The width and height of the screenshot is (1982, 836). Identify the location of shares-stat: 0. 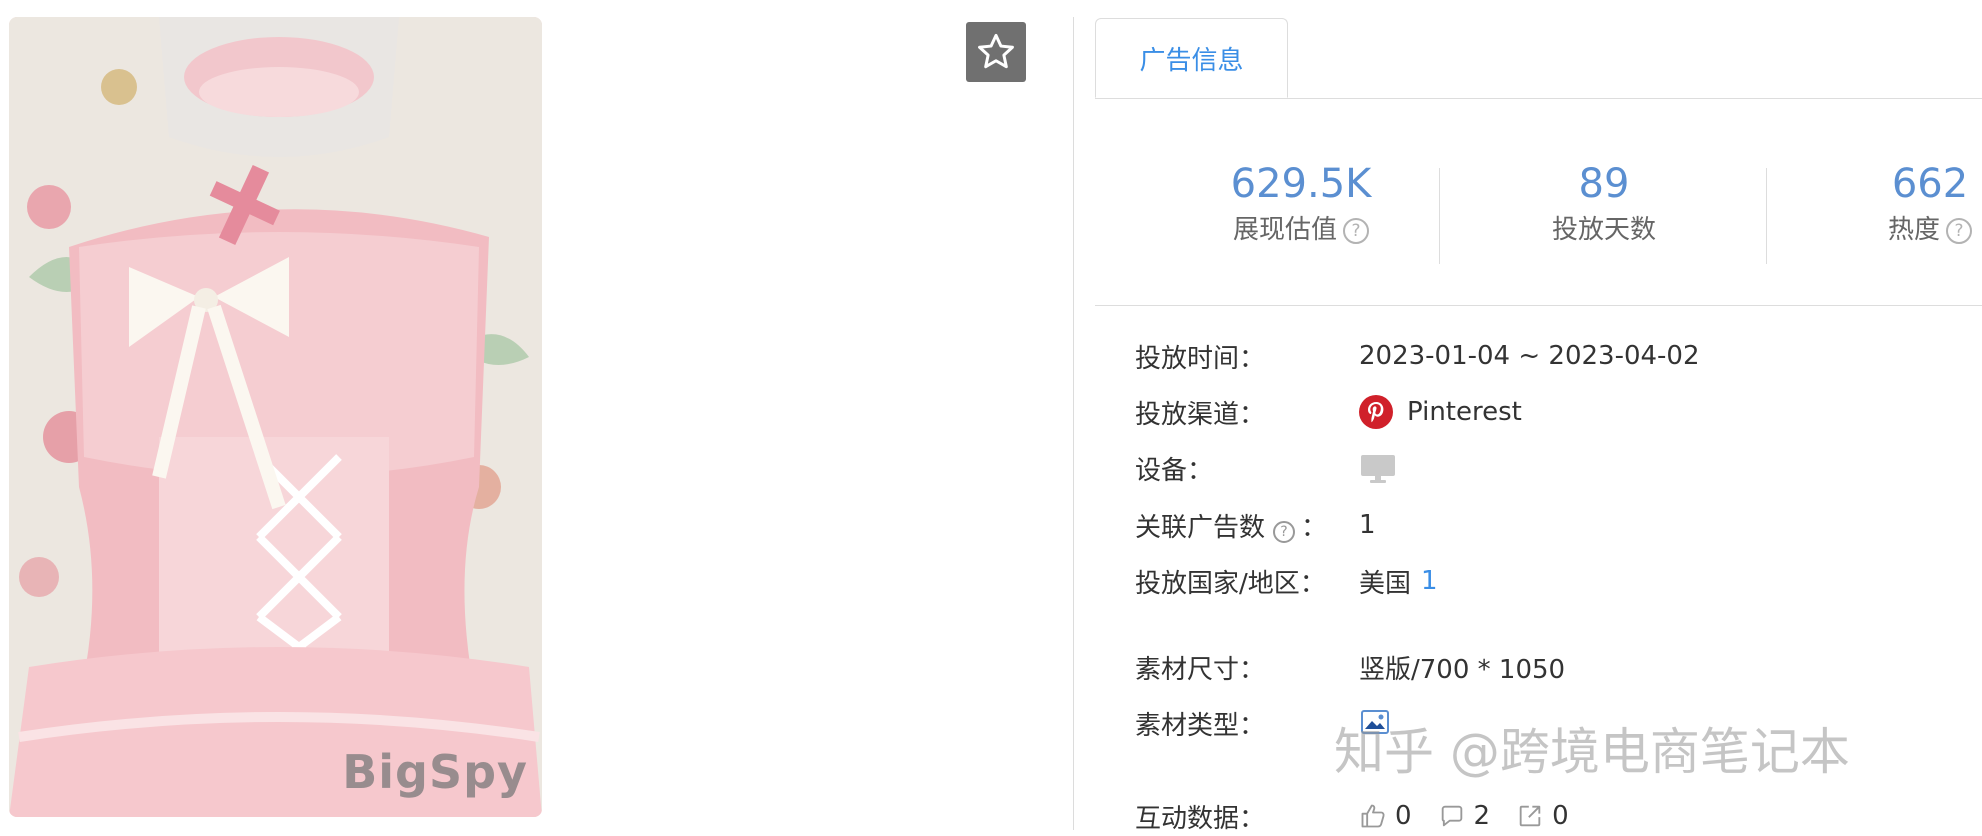
(1542, 816).